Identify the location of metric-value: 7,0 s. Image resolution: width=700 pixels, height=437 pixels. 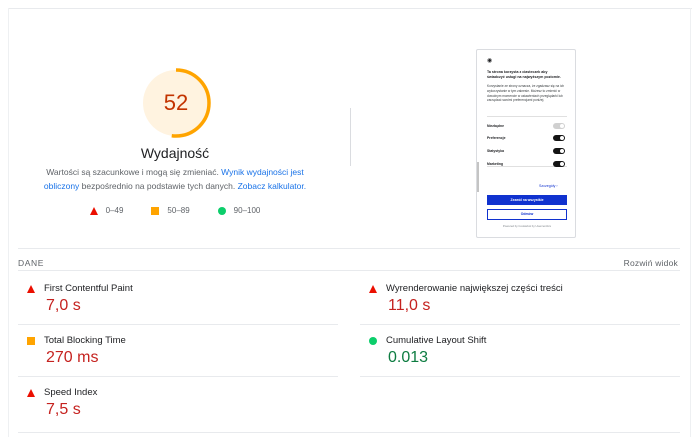
(63, 305).